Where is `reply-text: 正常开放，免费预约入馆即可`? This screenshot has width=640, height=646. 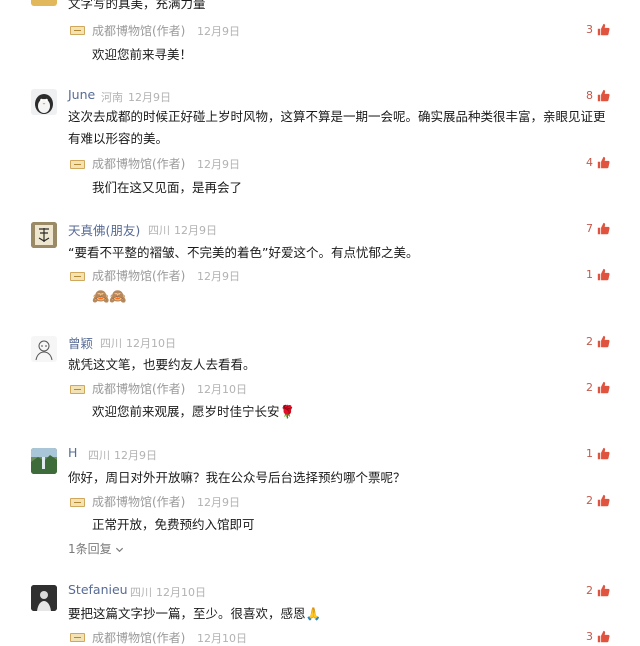 reply-text: 正常开放，免费预约入馆即可 is located at coordinates (173, 524).